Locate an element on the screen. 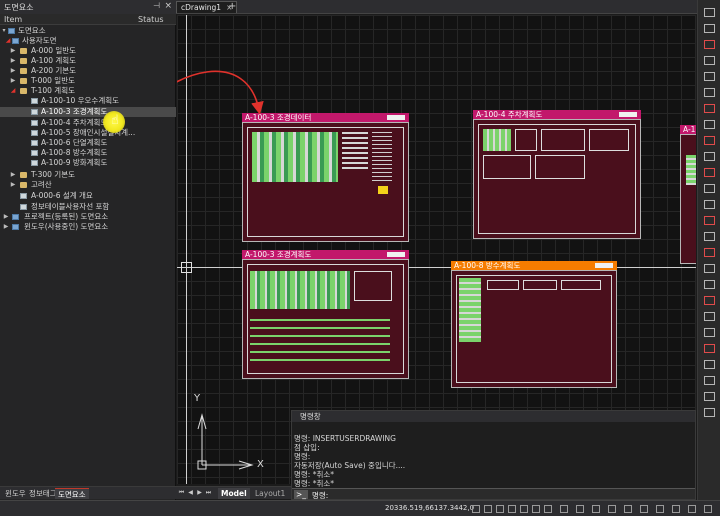 This screenshot has width=720, height=516. tree-item: ▶ 프로젝트(등록된) 도면요소 is located at coordinates (88, 217).